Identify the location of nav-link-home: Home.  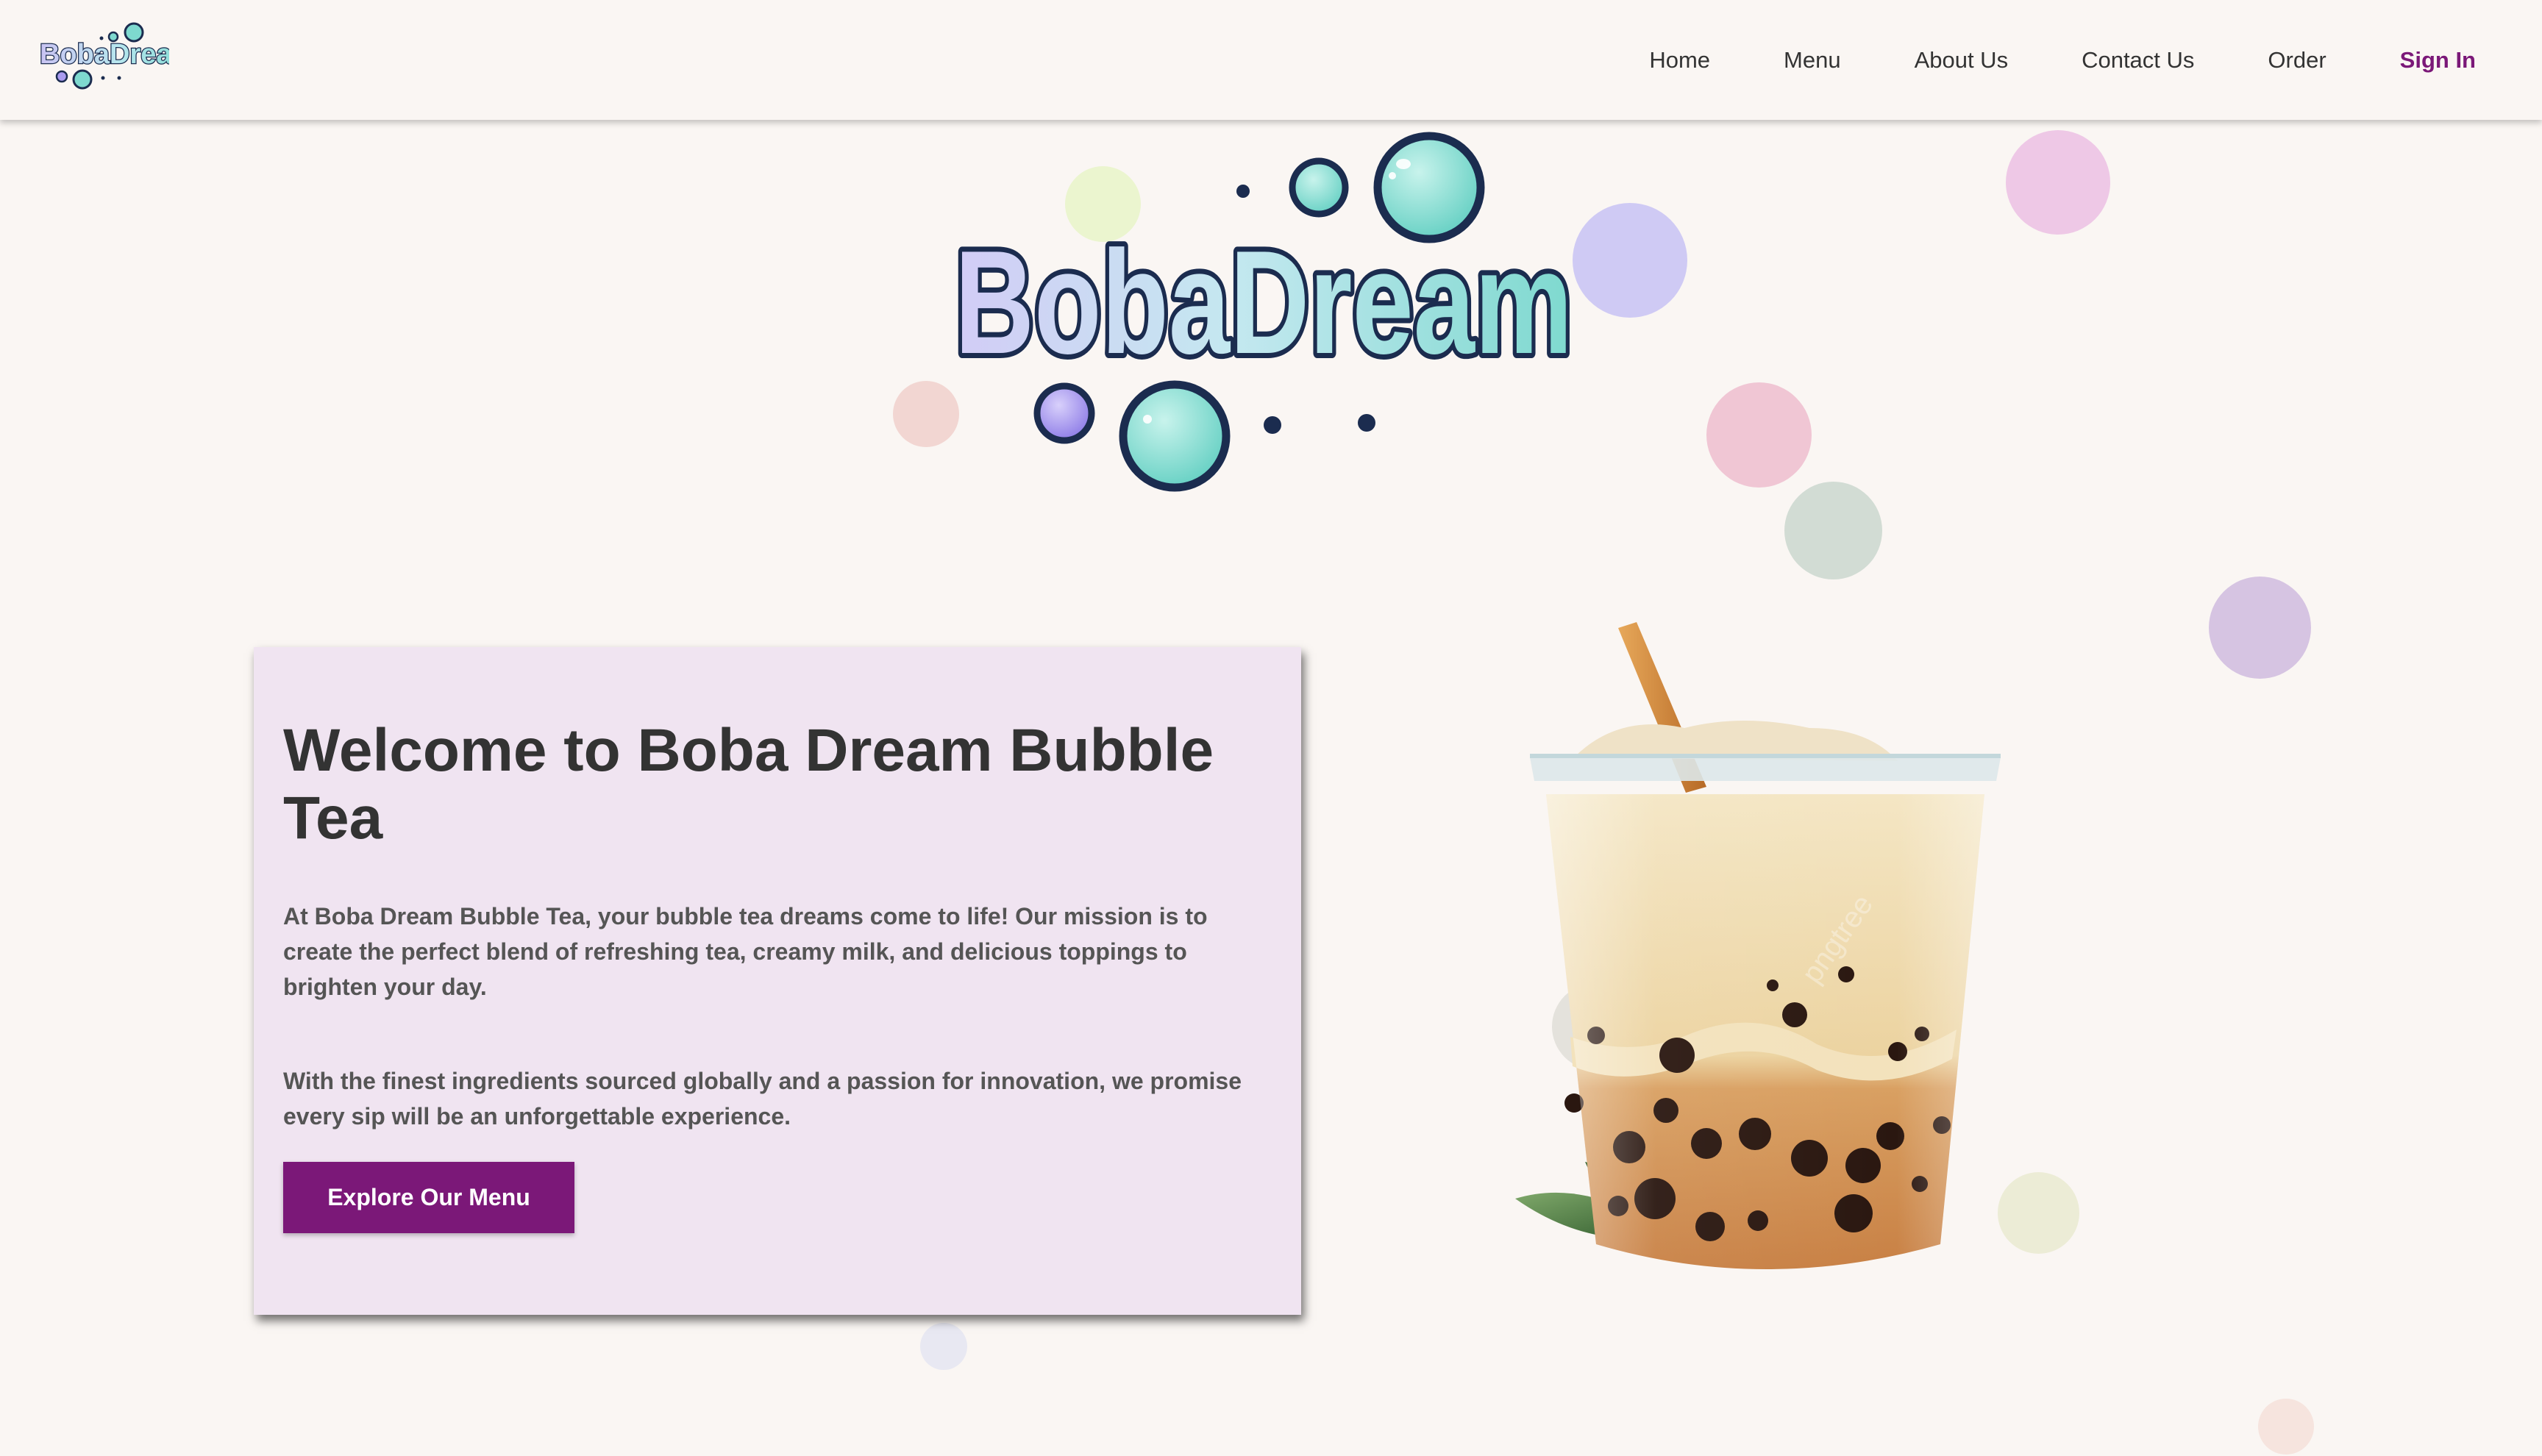
(1680, 60).